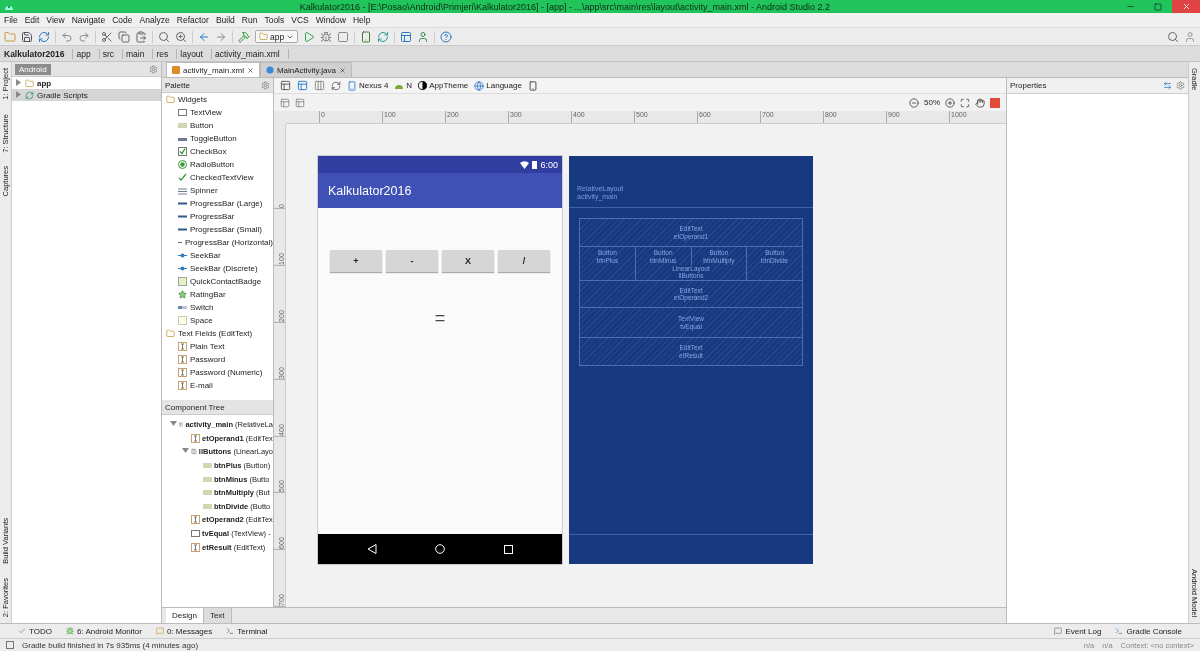  I want to click on fit-icon, so click(965, 102).